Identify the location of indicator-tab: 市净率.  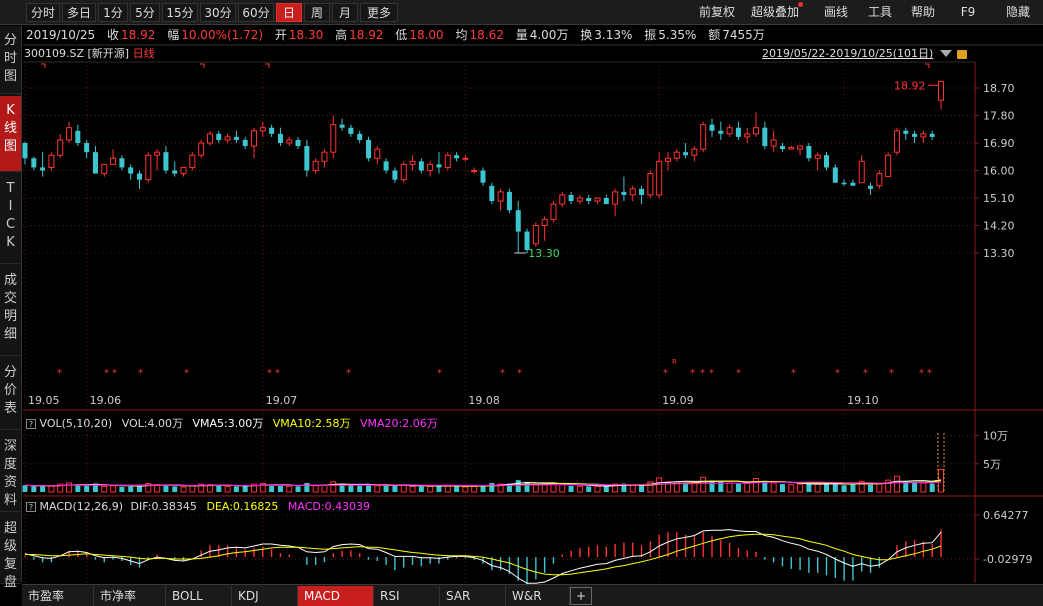
(130, 596).